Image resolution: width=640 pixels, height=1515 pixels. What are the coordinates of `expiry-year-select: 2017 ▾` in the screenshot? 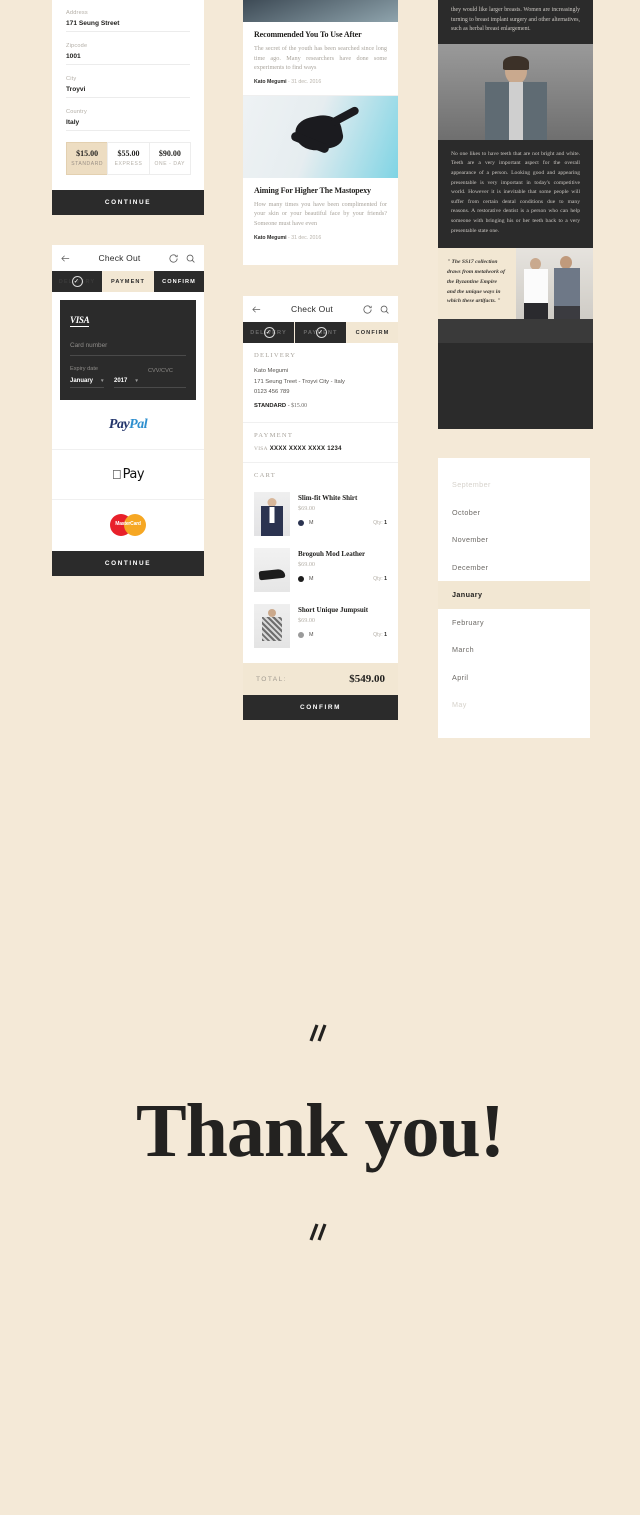 It's located at (131, 383).